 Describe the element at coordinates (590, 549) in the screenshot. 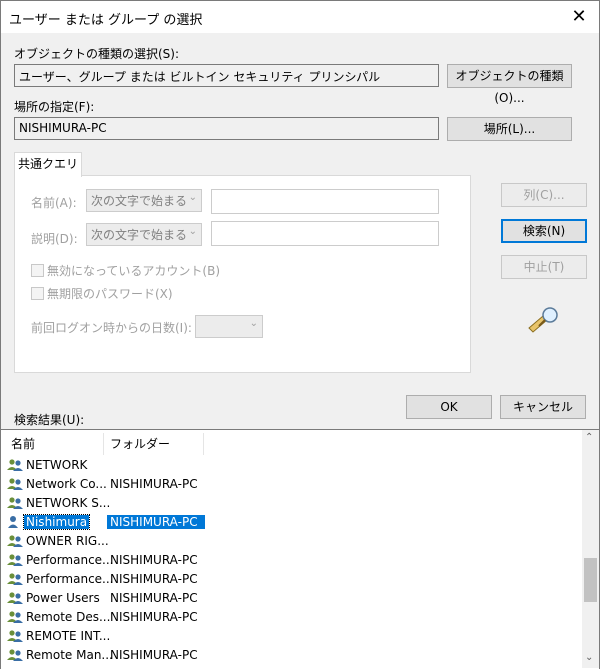

I see `results-scrollbar: ⌃ ⌄` at that location.